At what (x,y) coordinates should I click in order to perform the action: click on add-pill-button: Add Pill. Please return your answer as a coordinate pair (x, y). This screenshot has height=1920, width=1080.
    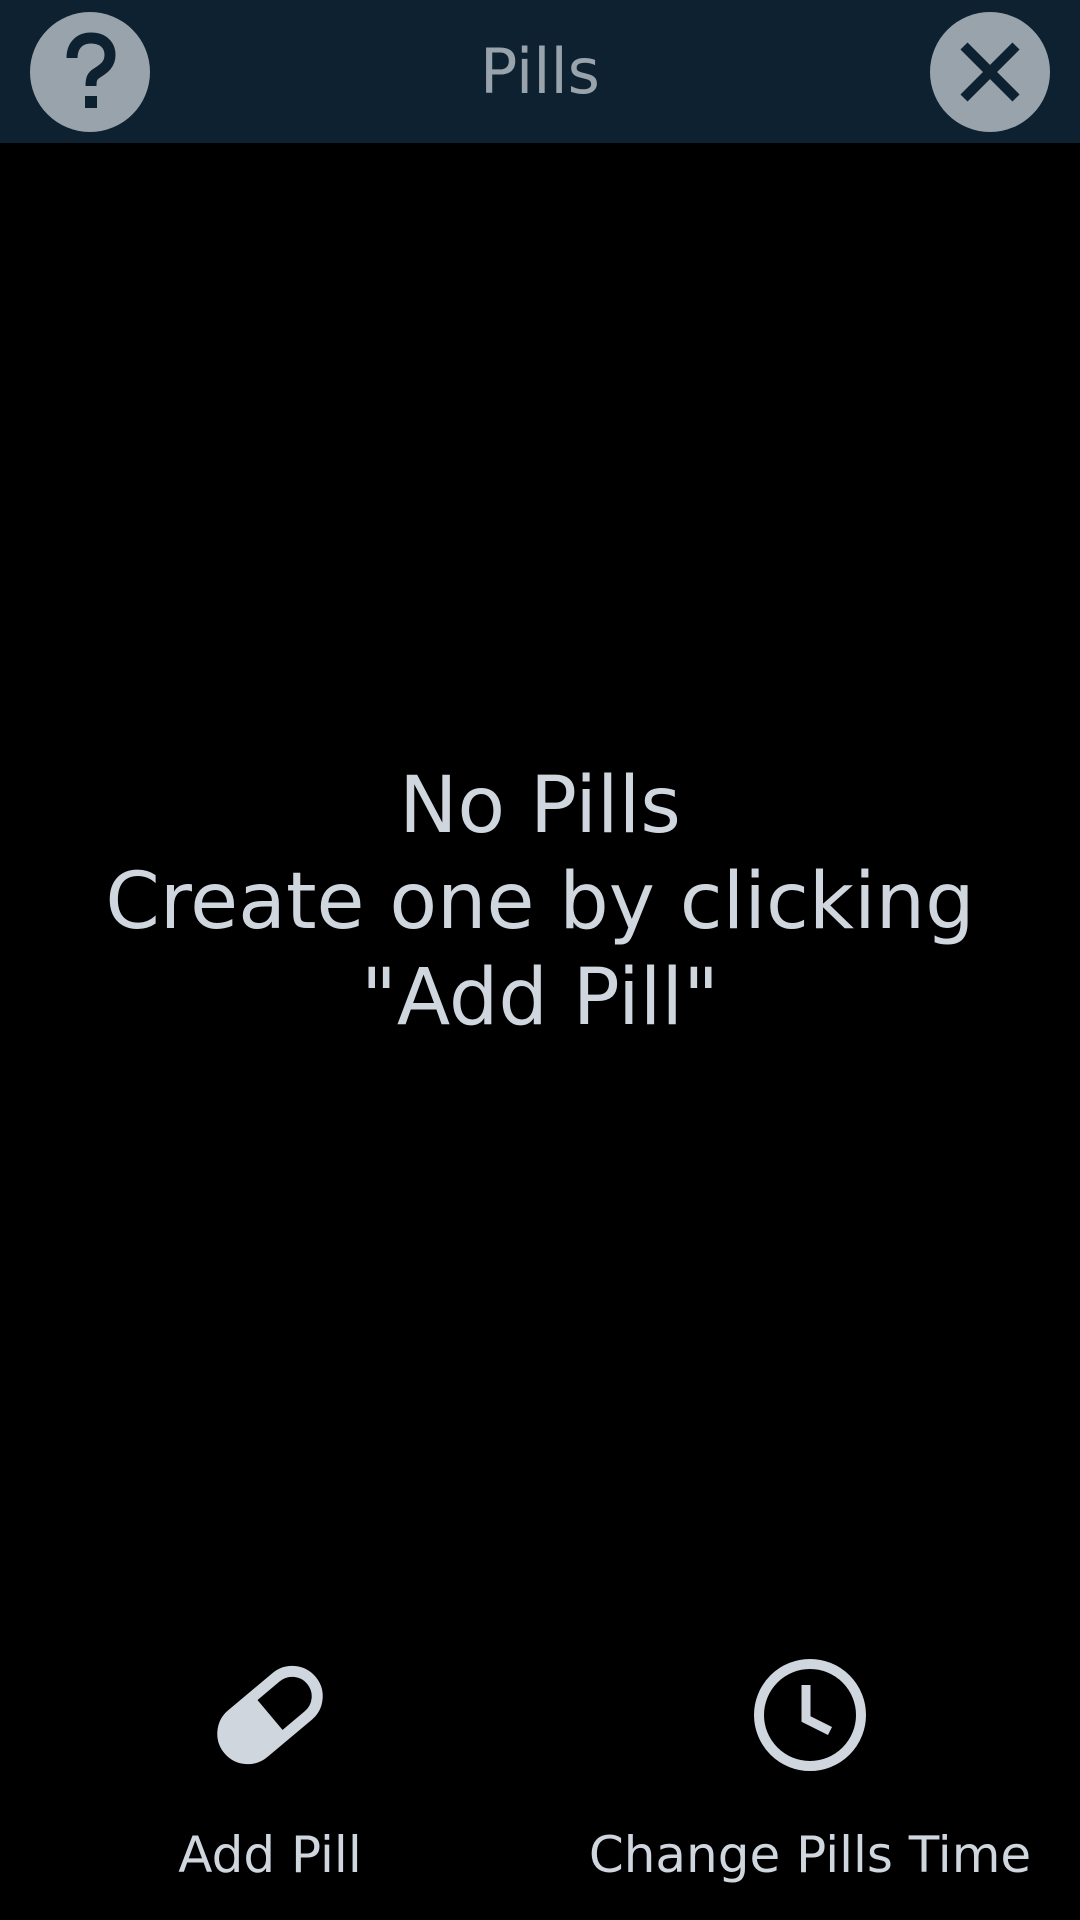
    Looking at the image, I should click on (270, 1770).